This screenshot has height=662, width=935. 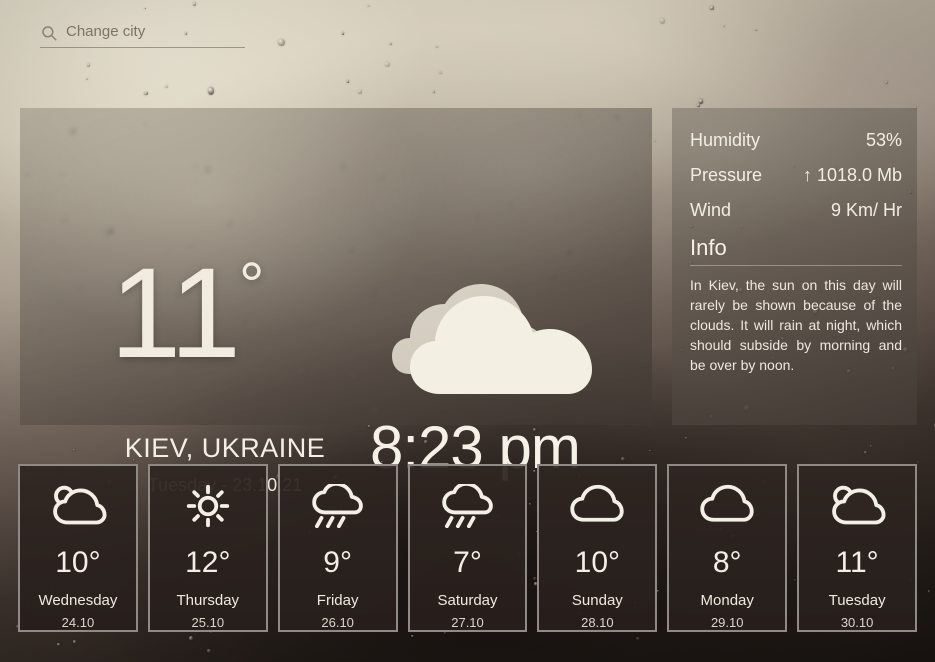 What do you see at coordinates (796, 250) in the screenshot?
I see `info-heading: Info` at bounding box center [796, 250].